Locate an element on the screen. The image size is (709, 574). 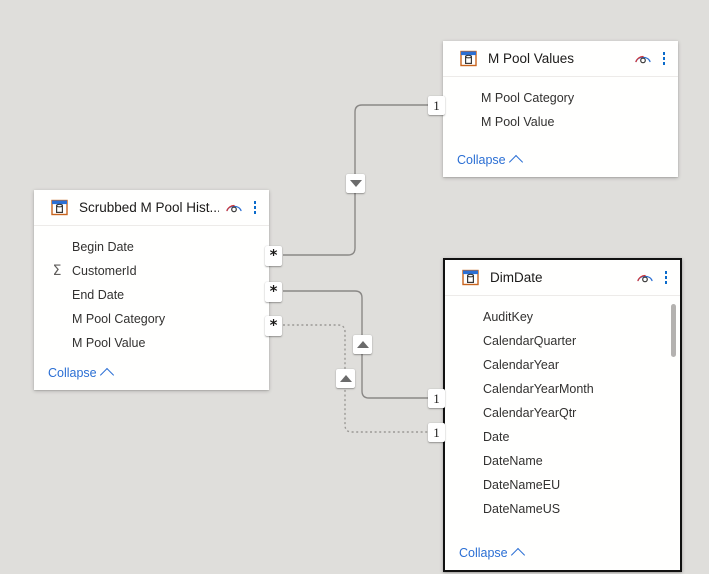
scrollbar-thumb is located at coordinates (673, 330).